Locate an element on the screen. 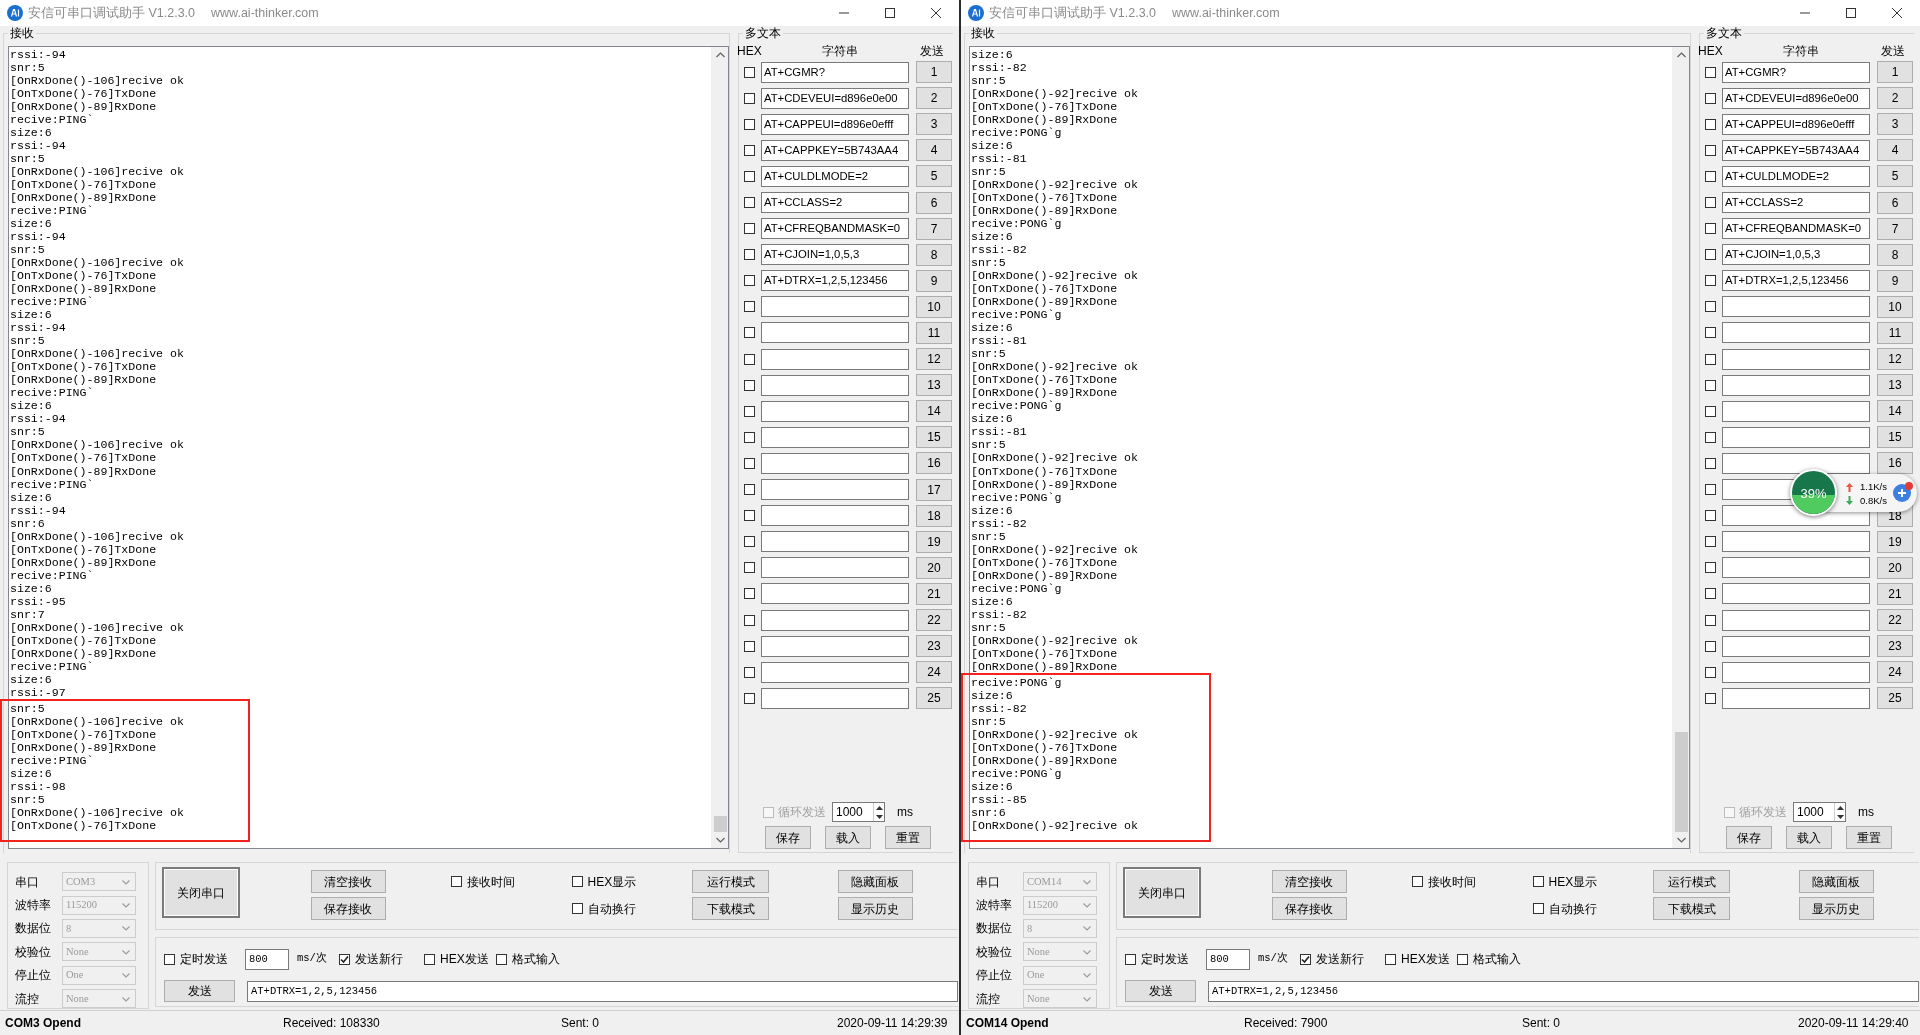  received-count: Received: 108330 is located at coordinates (332, 1023).